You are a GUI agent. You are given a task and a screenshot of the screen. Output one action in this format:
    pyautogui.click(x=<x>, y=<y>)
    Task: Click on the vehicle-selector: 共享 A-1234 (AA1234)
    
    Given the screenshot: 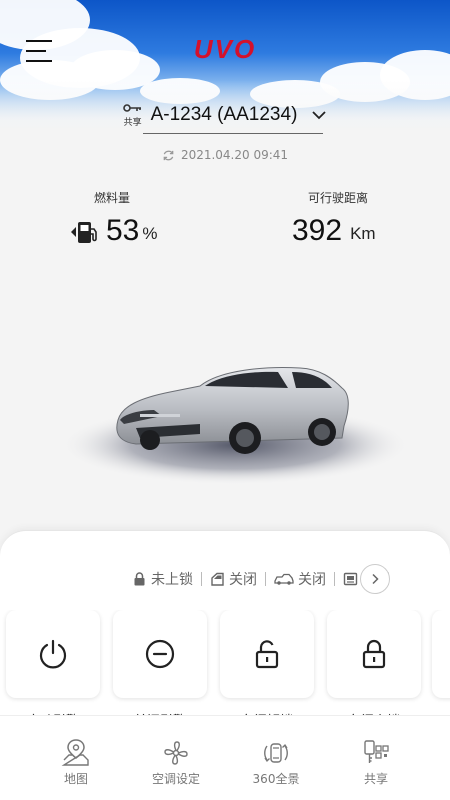 What is the action you would take?
    pyautogui.click(x=225, y=115)
    